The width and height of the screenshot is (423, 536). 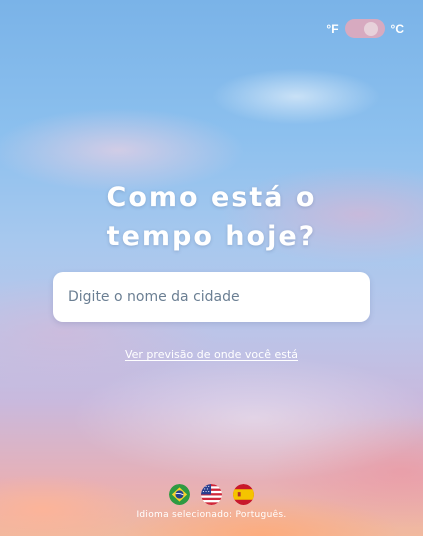 I want to click on usa-flag-icon, so click(x=211, y=494).